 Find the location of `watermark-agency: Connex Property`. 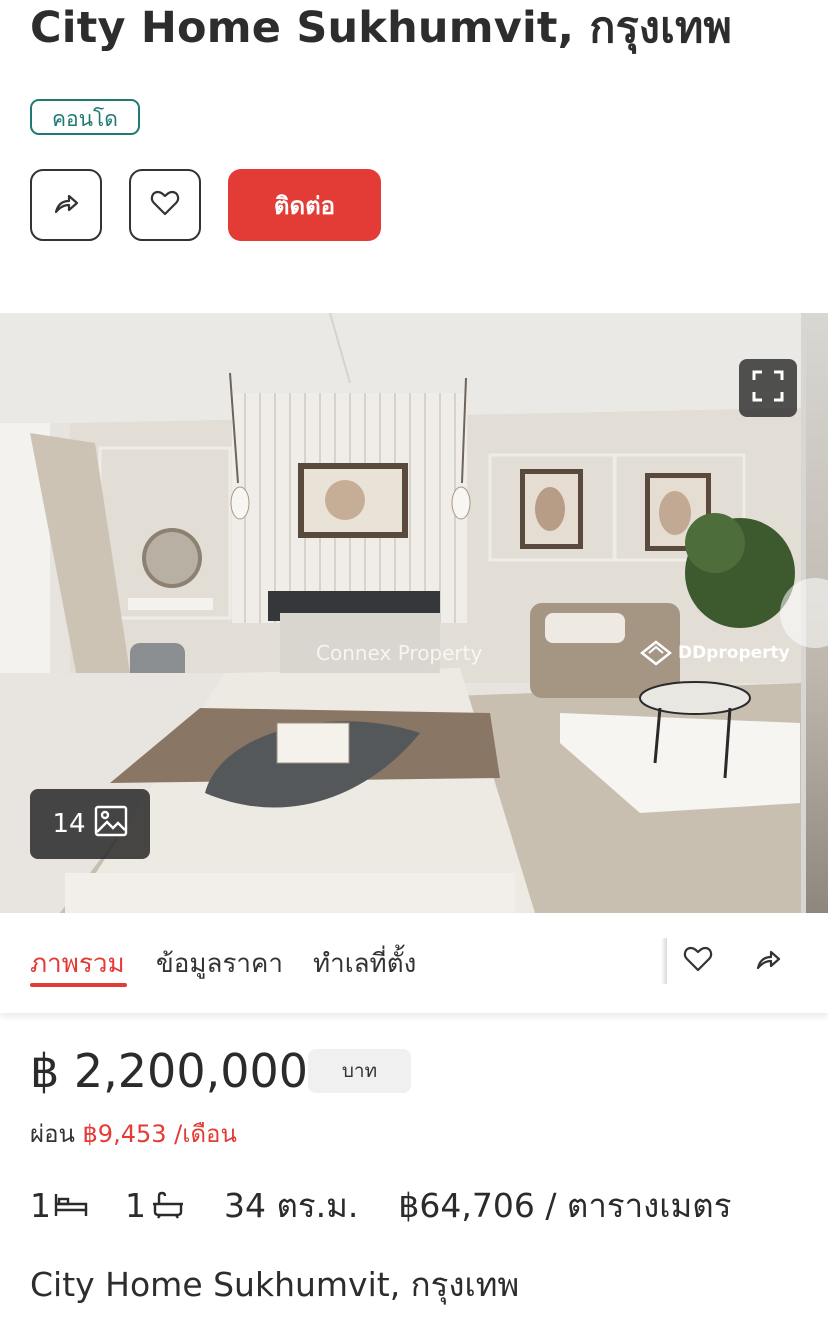

watermark-agency: Connex Property is located at coordinates (399, 653).